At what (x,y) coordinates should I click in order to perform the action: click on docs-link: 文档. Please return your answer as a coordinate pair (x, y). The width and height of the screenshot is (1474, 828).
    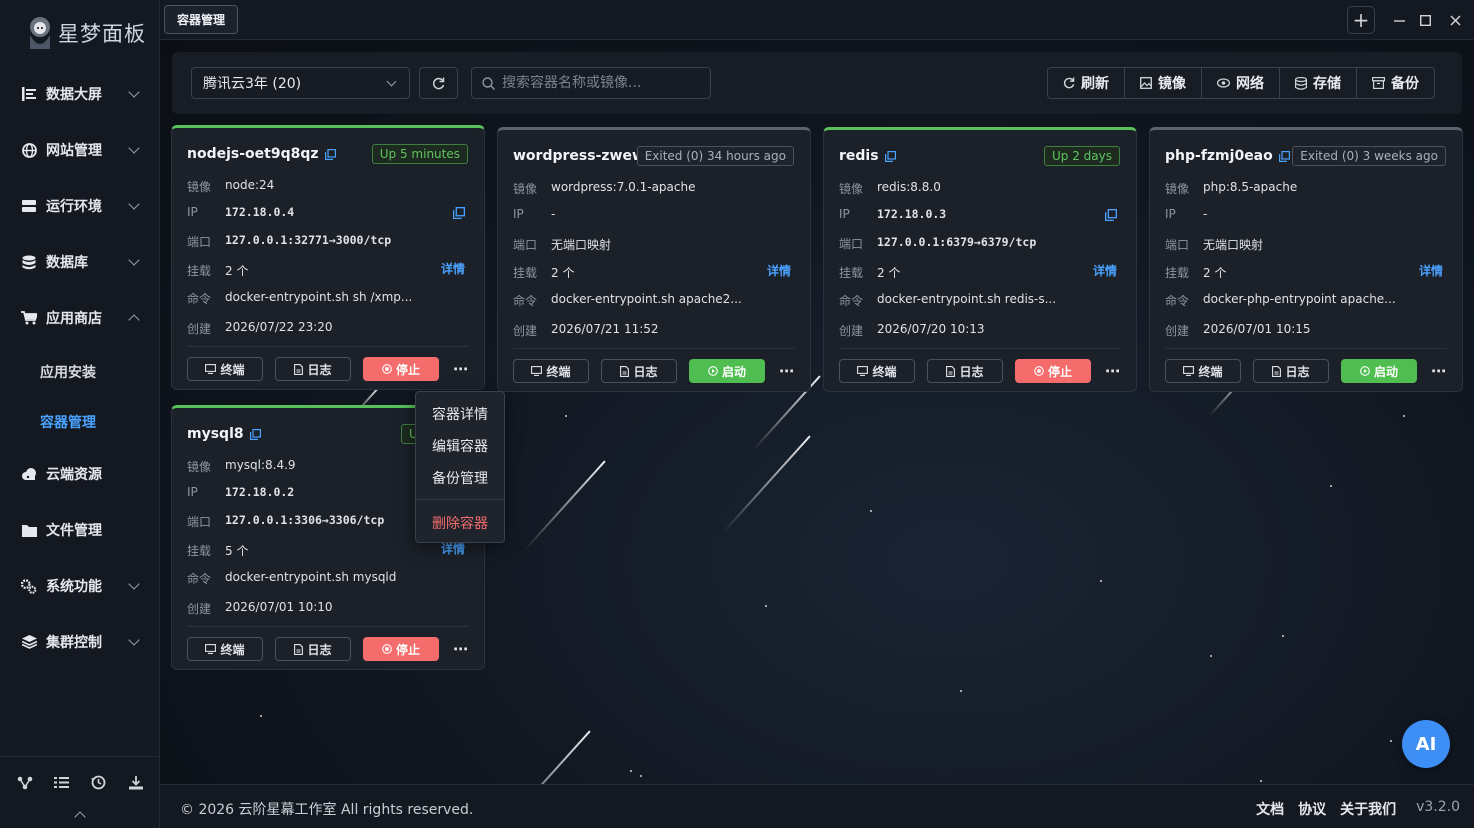
    Looking at the image, I should click on (1270, 809).